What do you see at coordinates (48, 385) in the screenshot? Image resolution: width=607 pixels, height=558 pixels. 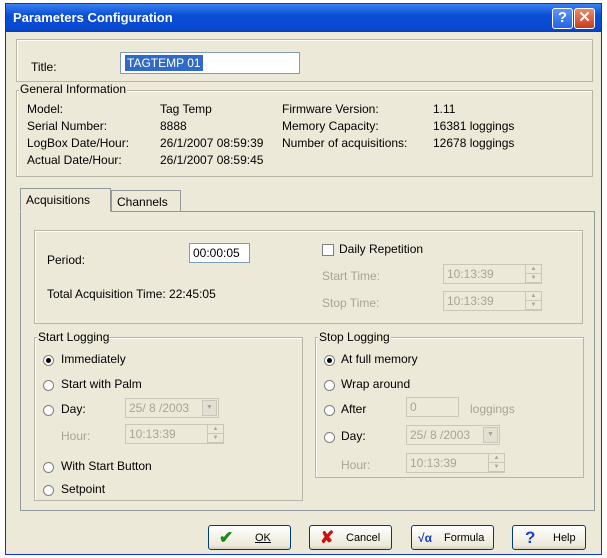 I see `start-palm-radio` at bounding box center [48, 385].